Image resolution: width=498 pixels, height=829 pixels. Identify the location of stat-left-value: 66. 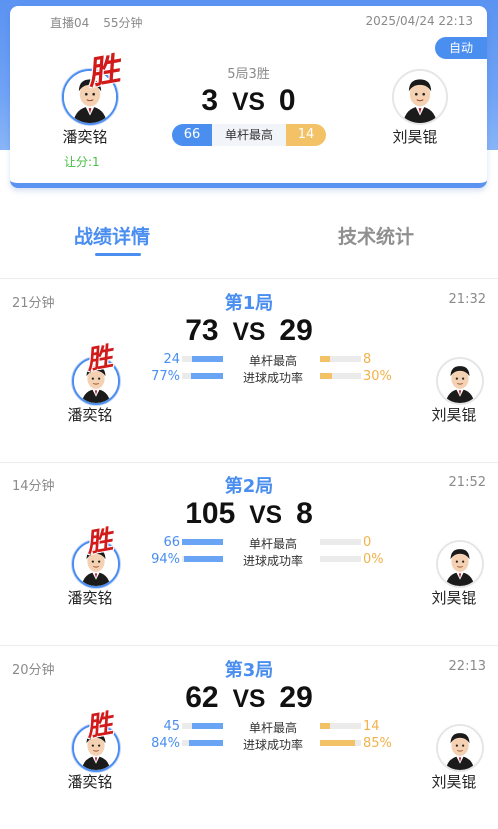
(171, 542).